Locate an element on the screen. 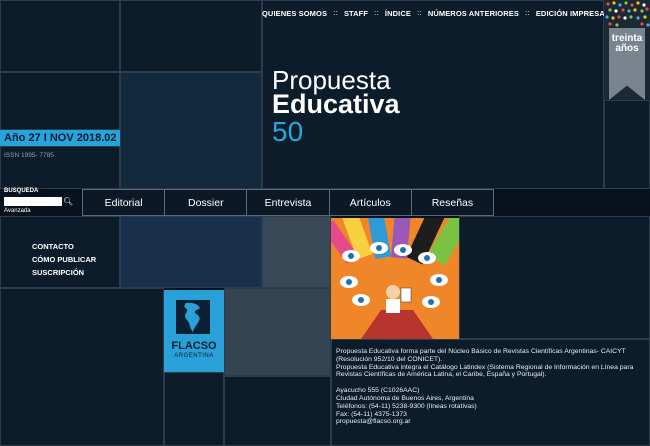 This screenshot has height=446, width=650. link-contacto: CONTACTO is located at coordinates (64, 246).